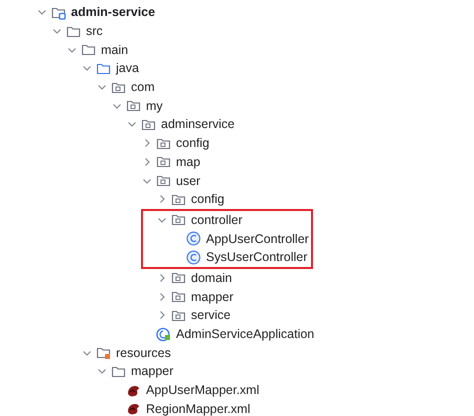 Image resolution: width=474 pixels, height=416 pixels. I want to click on tree-item: src, so click(94, 31).